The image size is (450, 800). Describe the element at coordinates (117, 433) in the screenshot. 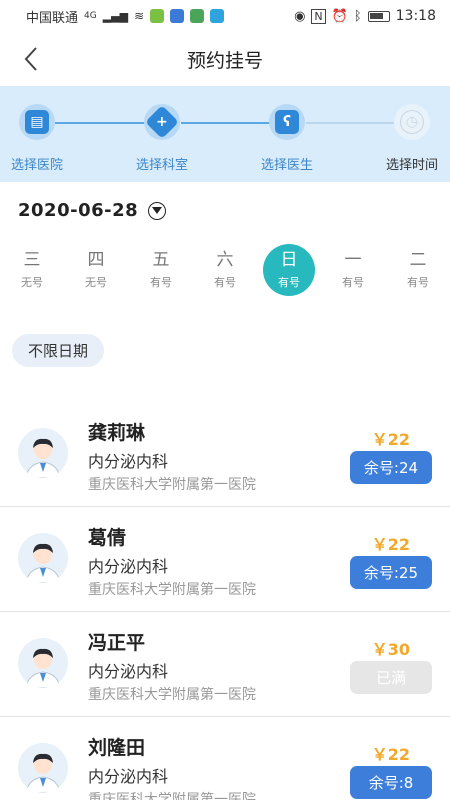

I see `doctor-name: 龚莉琳` at that location.